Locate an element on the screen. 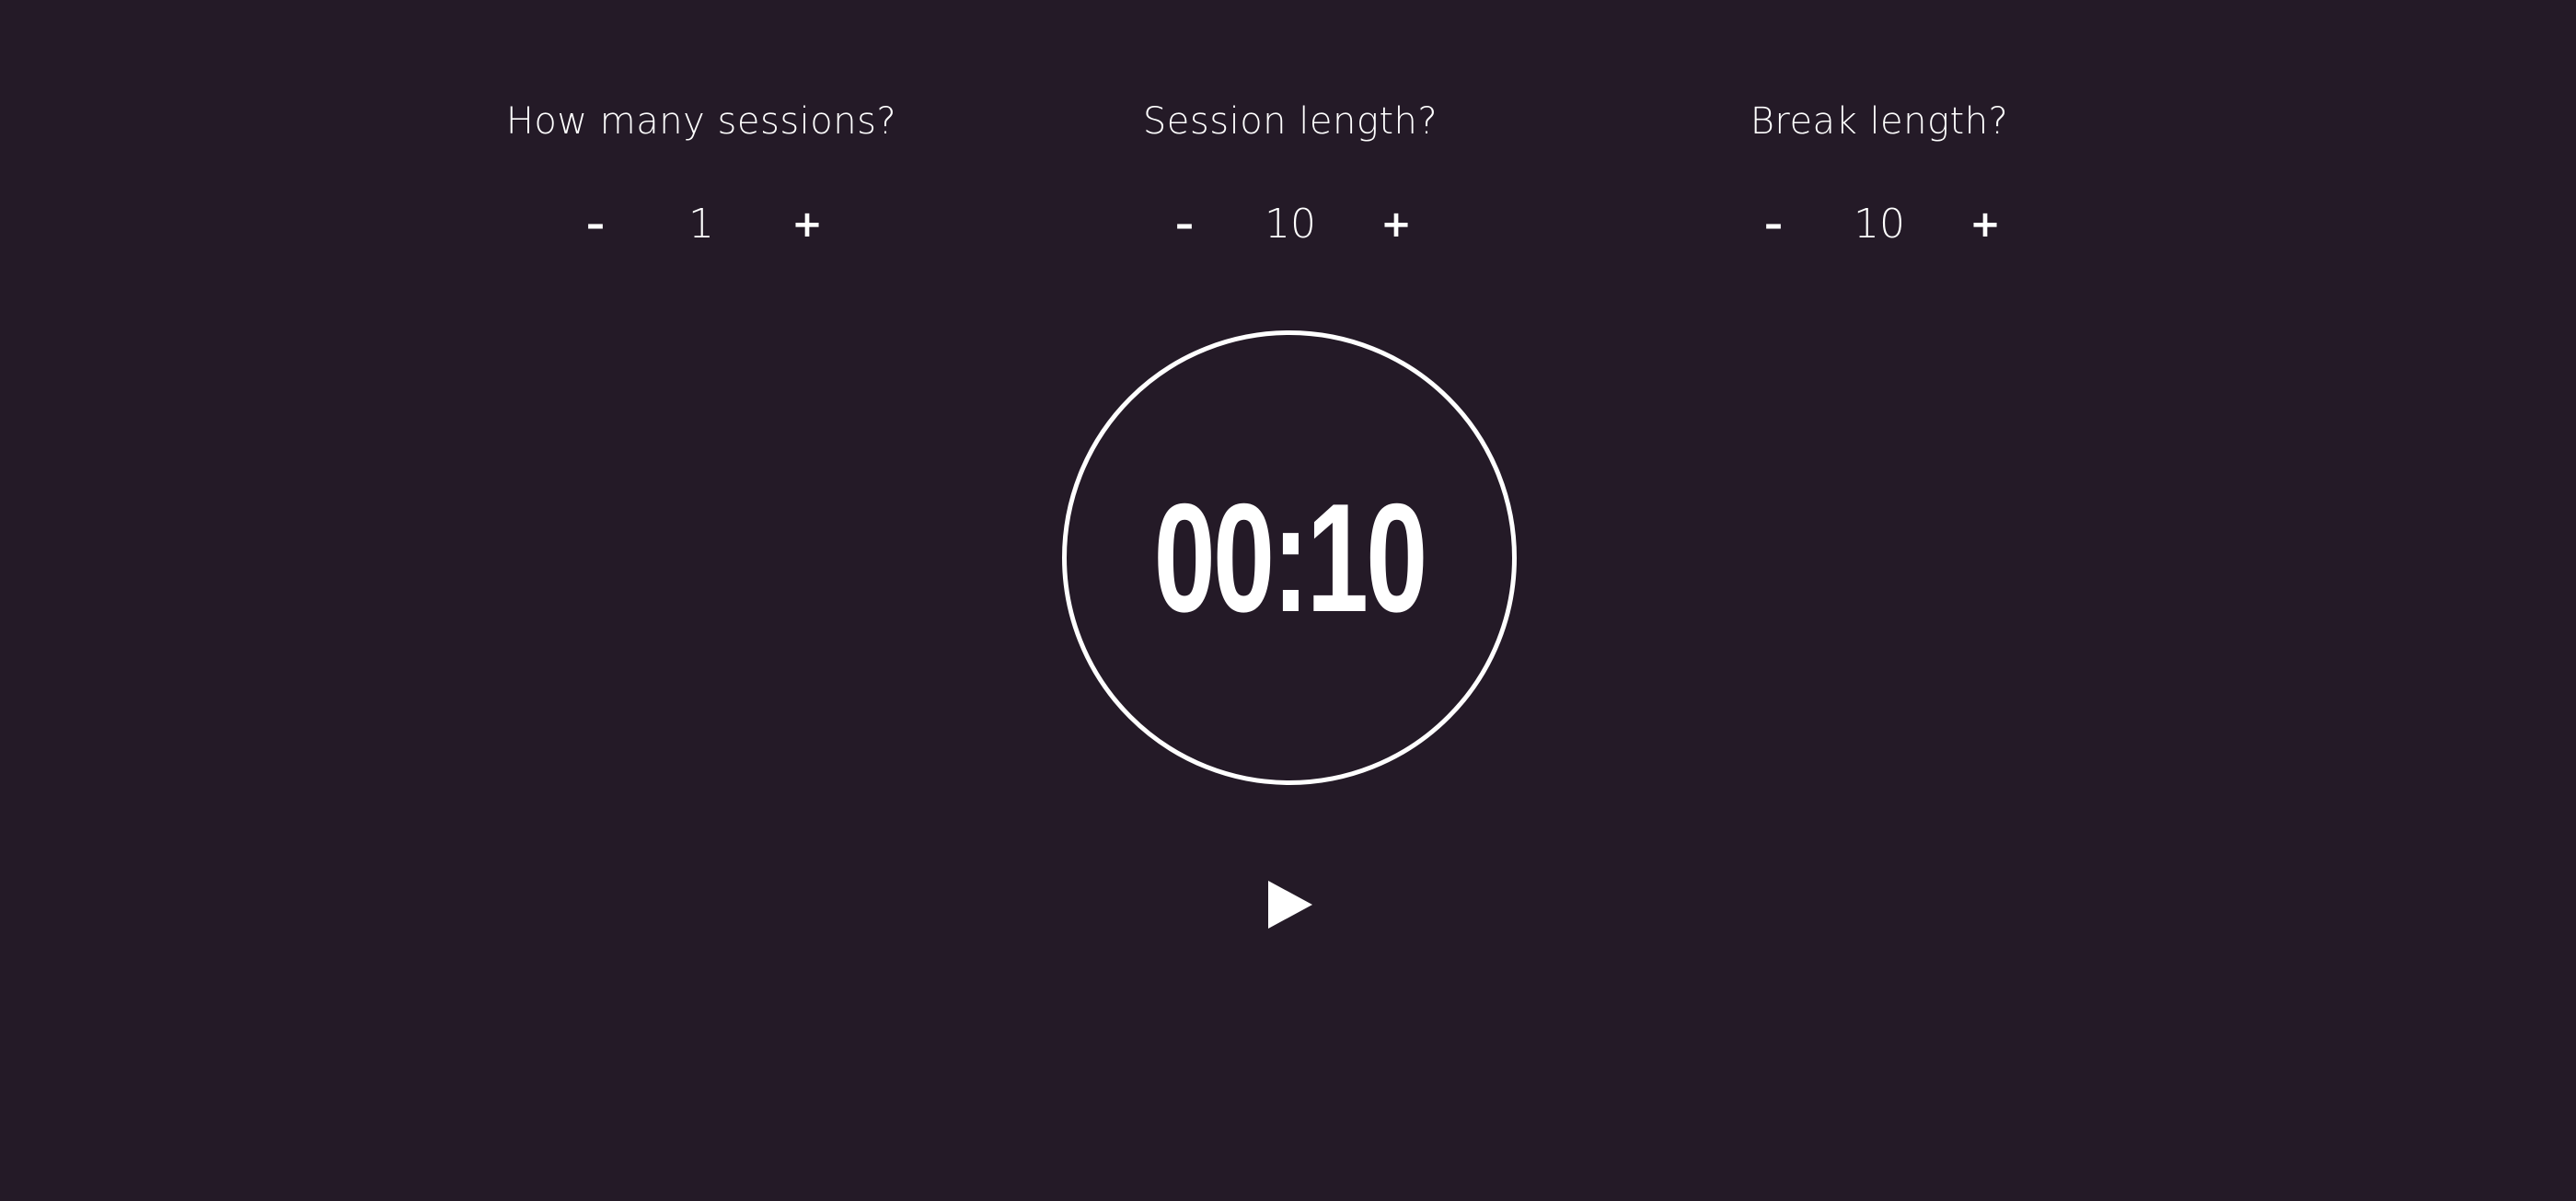  sessions-value: 1 is located at coordinates (701, 224).